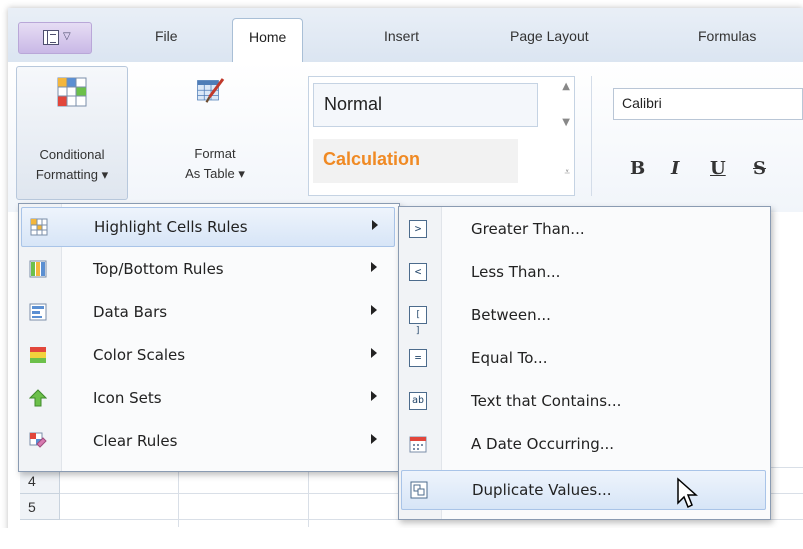 This screenshot has width=803, height=549. I want to click on style-calculation: Calculation, so click(415, 161).